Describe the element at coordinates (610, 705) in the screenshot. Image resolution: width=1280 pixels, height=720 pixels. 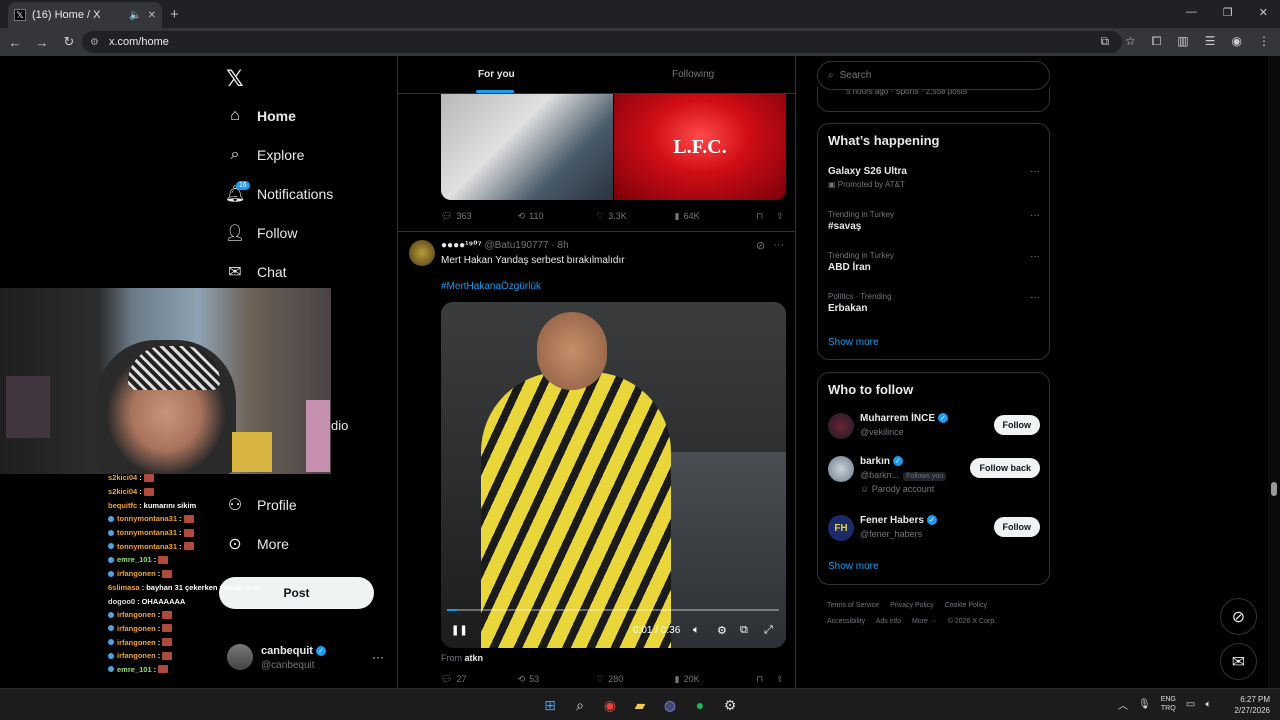
I see `chrome-icon: ◉` at that location.